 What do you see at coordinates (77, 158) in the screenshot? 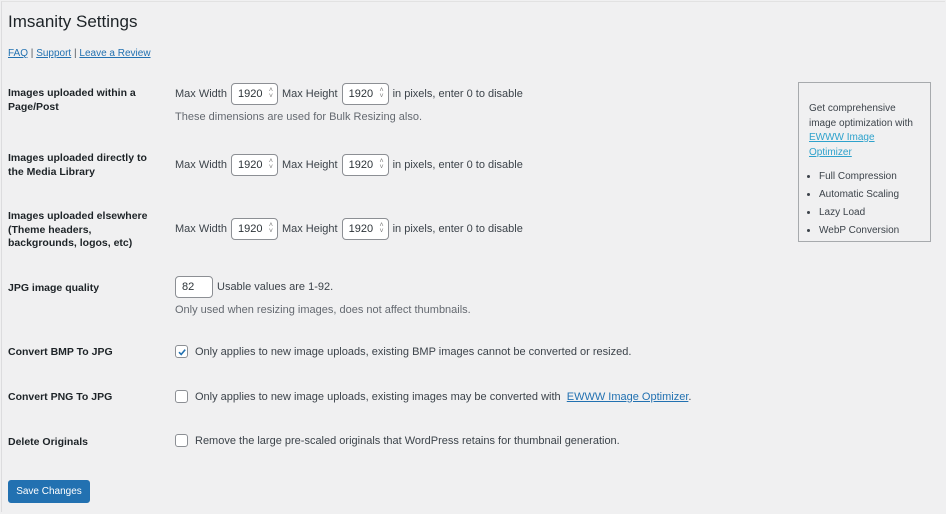
I see `label-line: Images uploaded directly to` at bounding box center [77, 158].